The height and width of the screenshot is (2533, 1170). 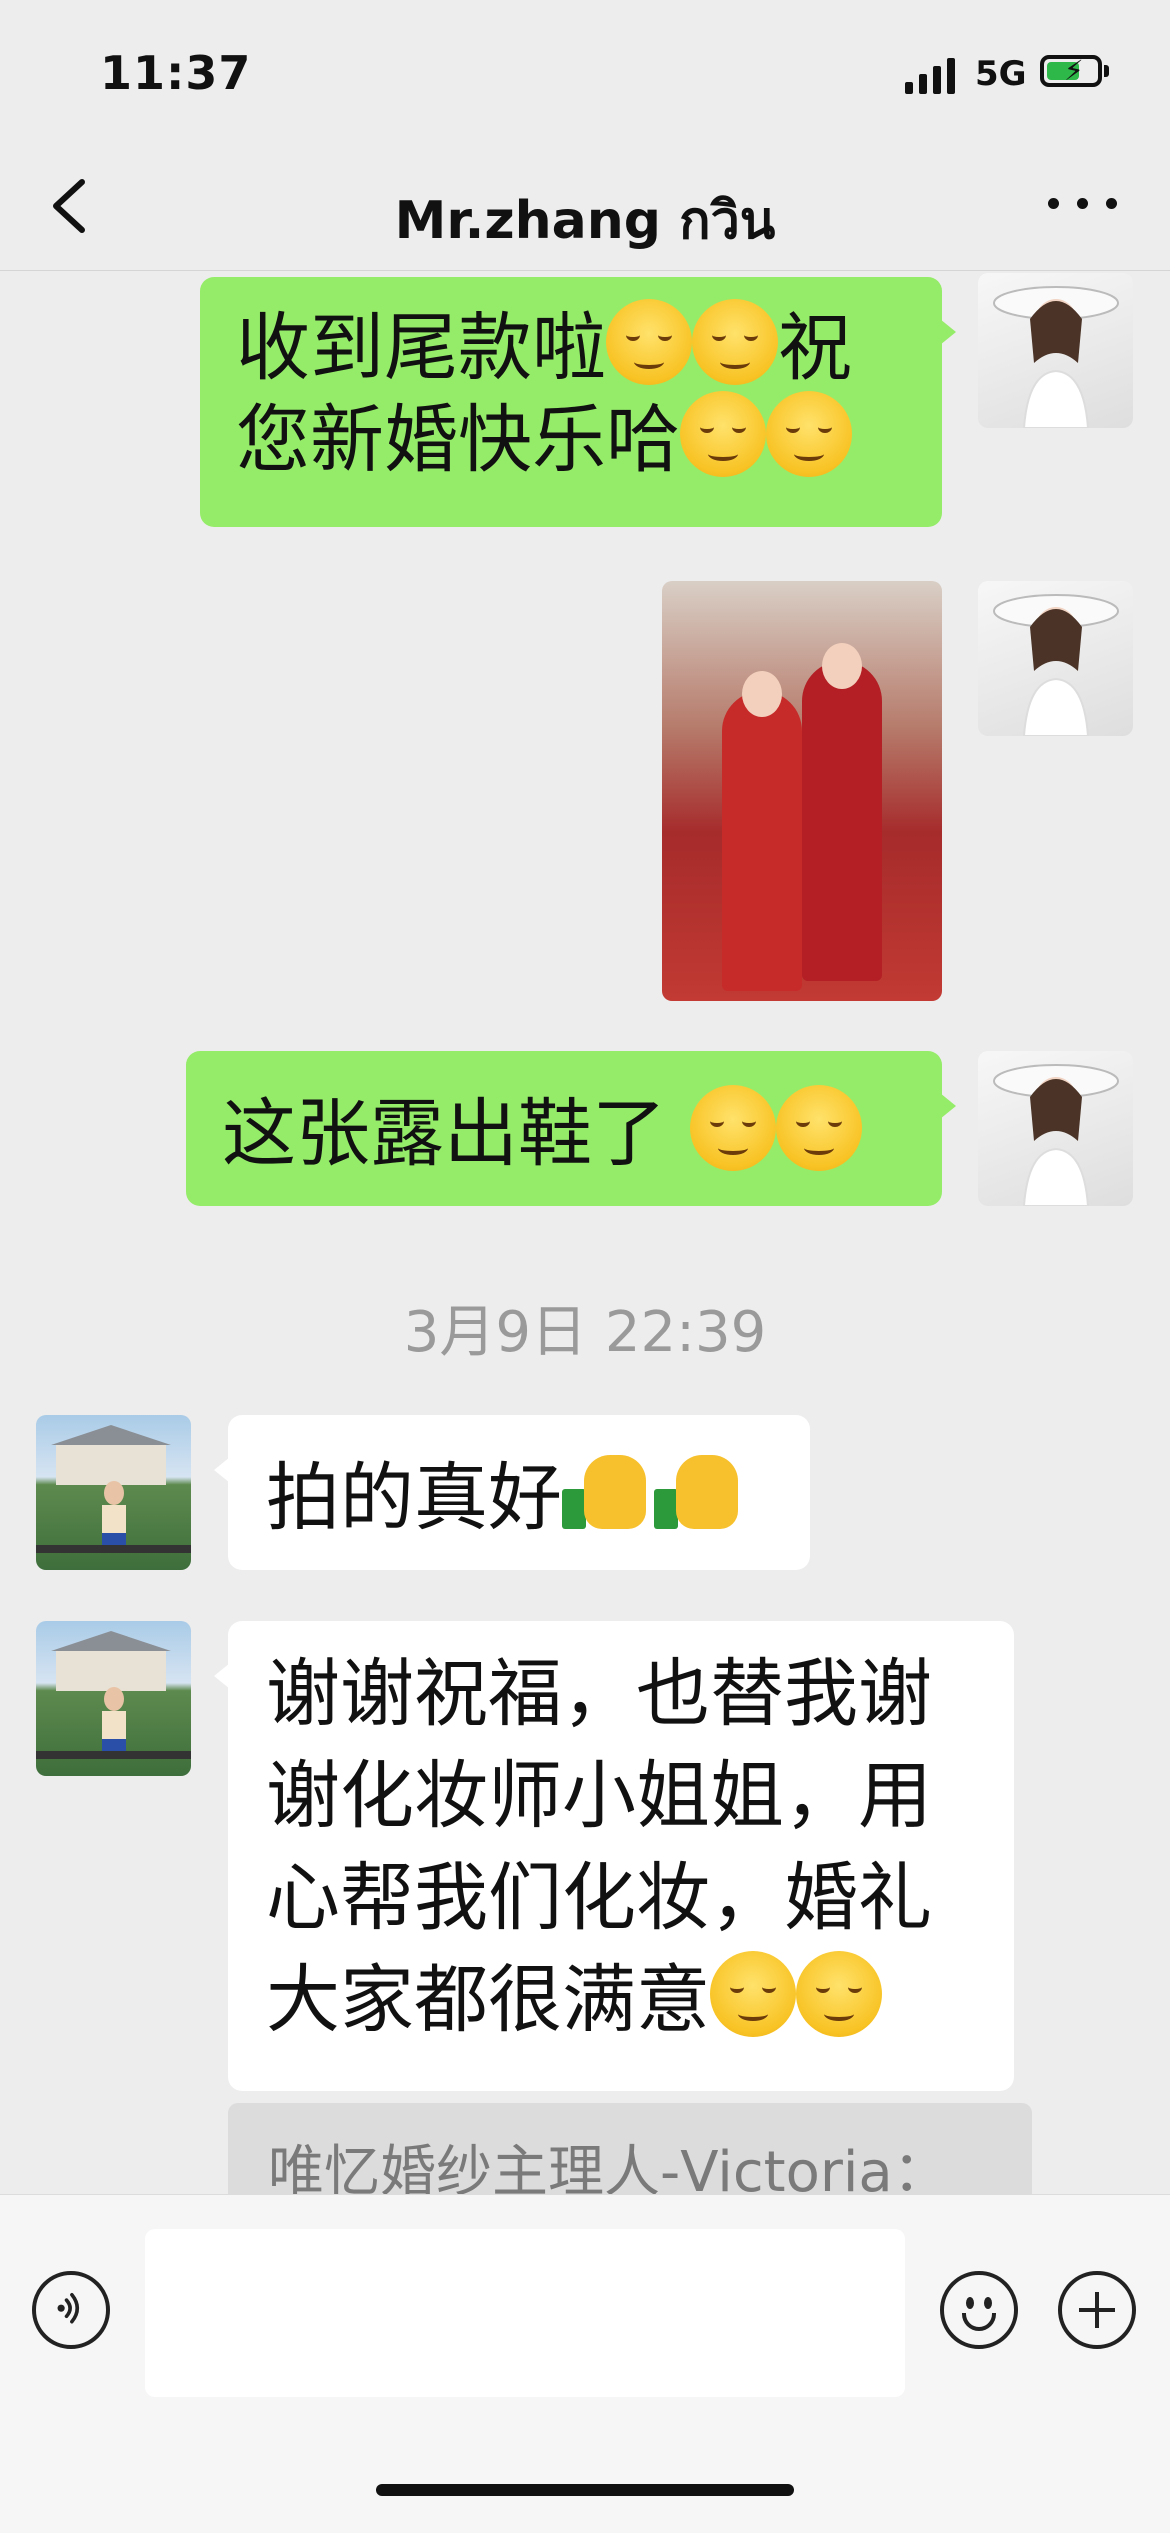 I want to click on battery-cap, so click(x=1106, y=71).